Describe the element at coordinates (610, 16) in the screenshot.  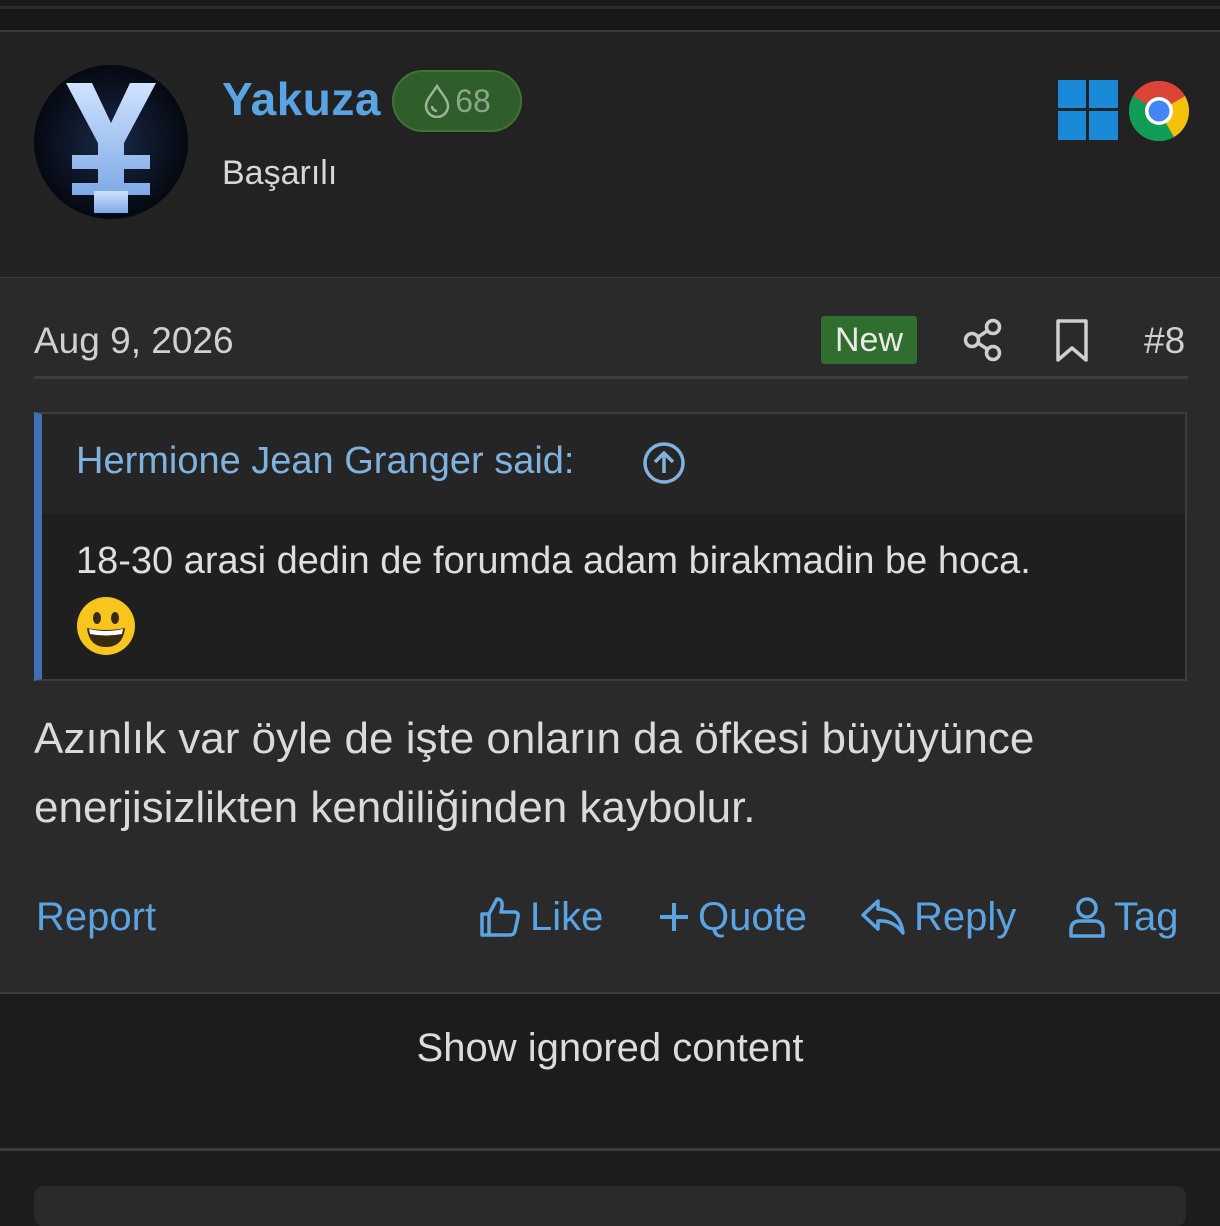
I see `top-strip` at that location.